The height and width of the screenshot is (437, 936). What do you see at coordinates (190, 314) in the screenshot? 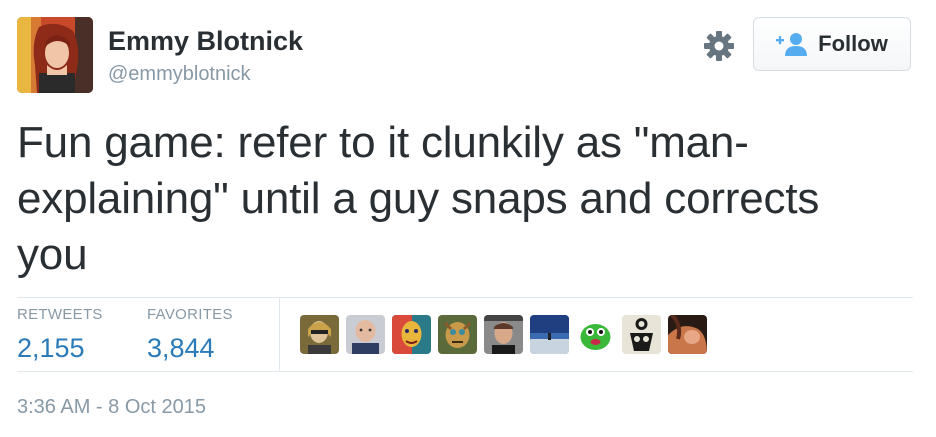
I see `favorites-label: FAVORITES` at bounding box center [190, 314].